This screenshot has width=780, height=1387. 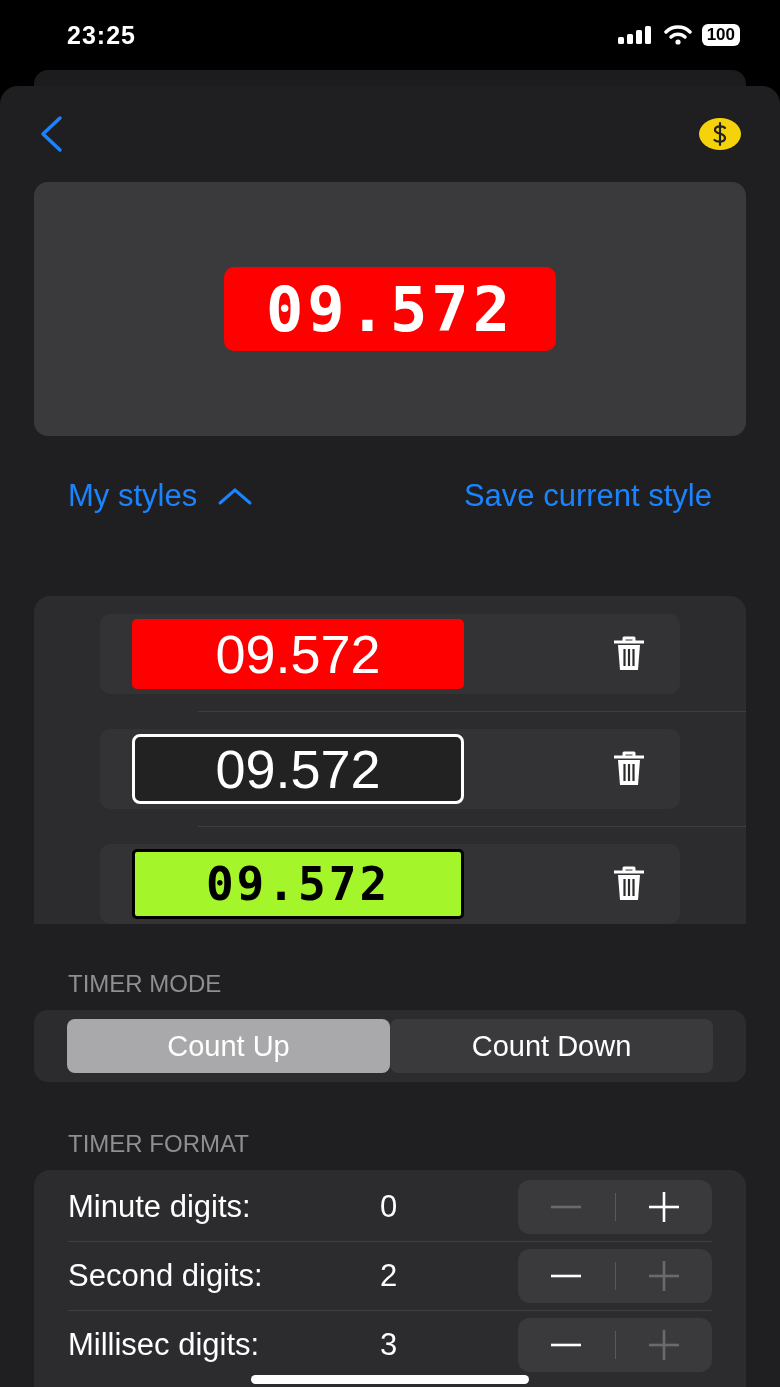 I want to click on row-label: Second digits:, so click(x=166, y=1276).